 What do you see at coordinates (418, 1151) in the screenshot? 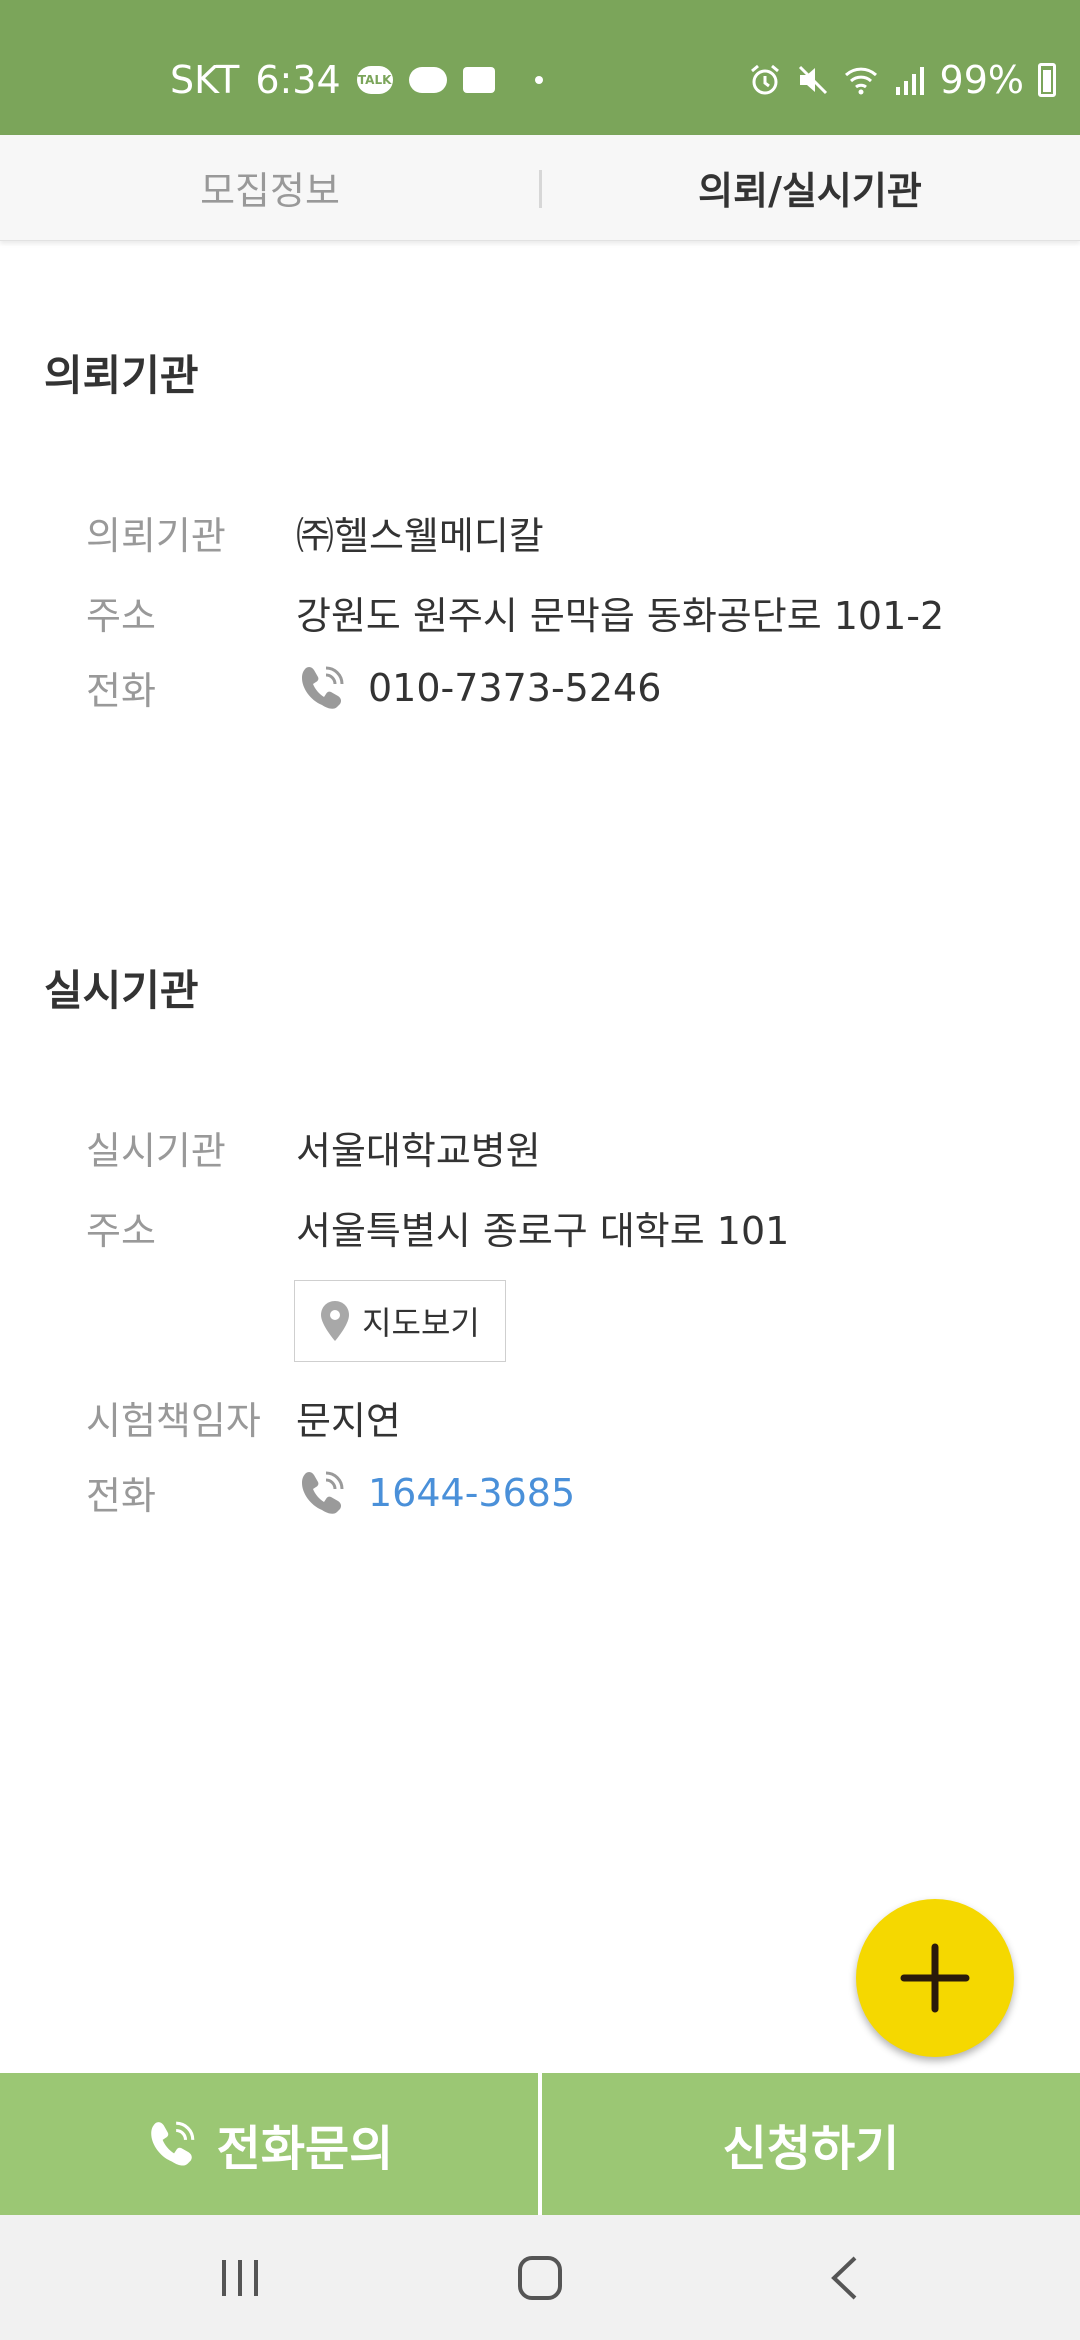
I see `row-value: 서울대학교병원` at bounding box center [418, 1151].